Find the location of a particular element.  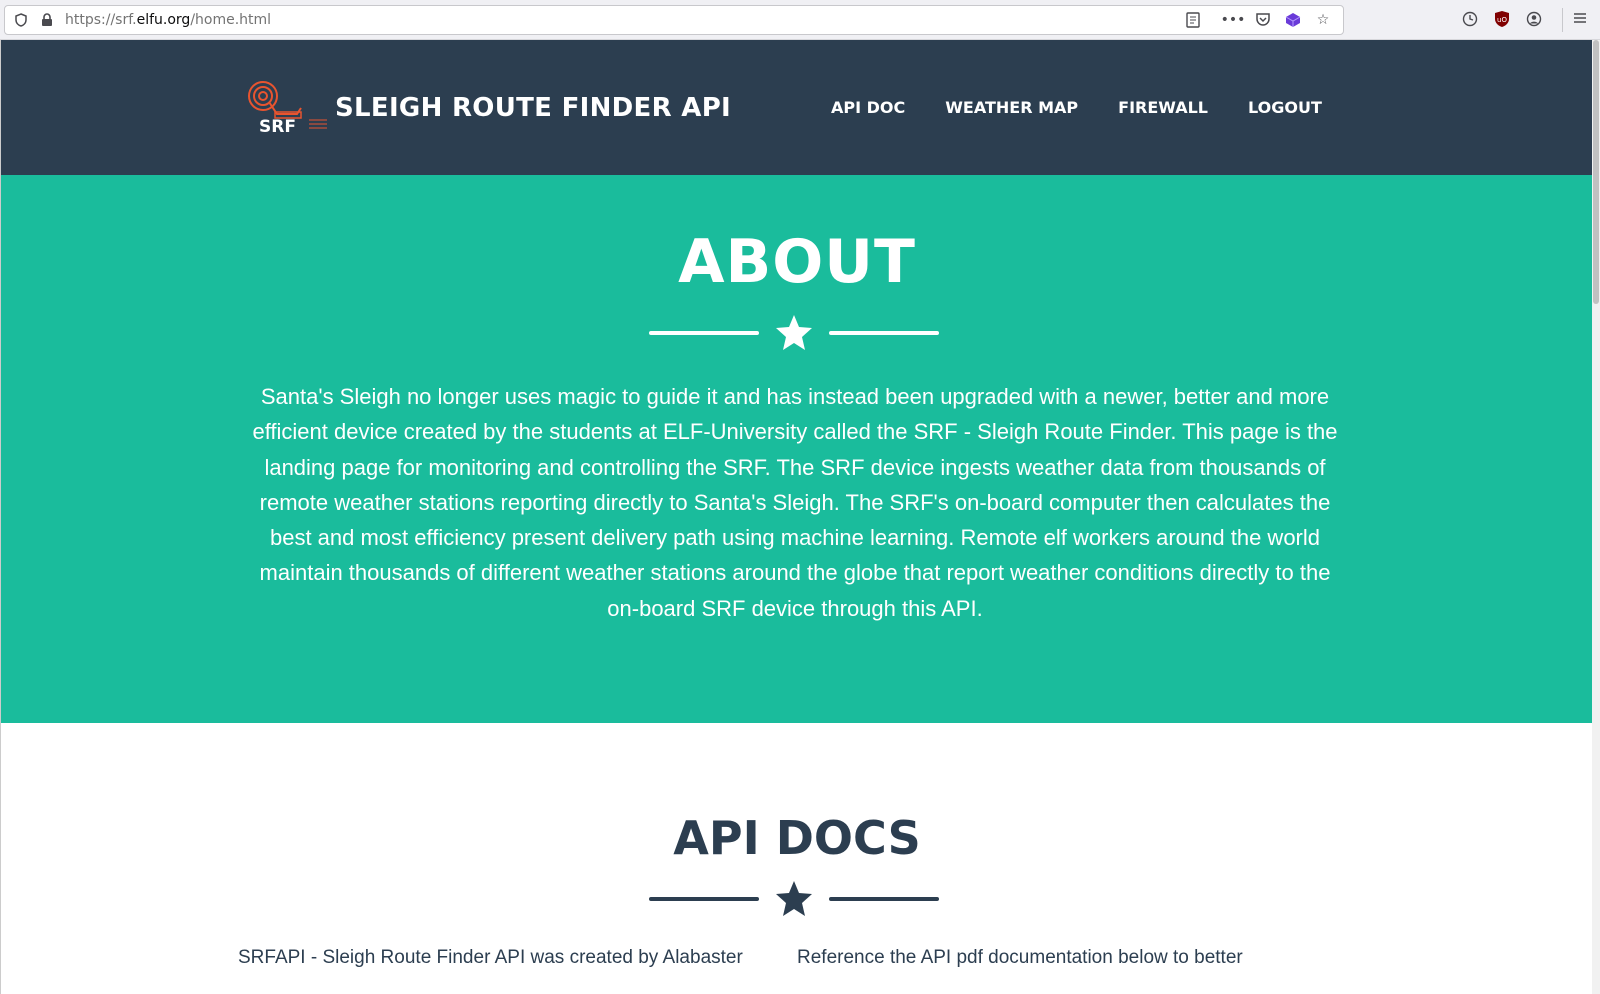

nav-link-firewall: FIREWALL is located at coordinates (1163, 107).